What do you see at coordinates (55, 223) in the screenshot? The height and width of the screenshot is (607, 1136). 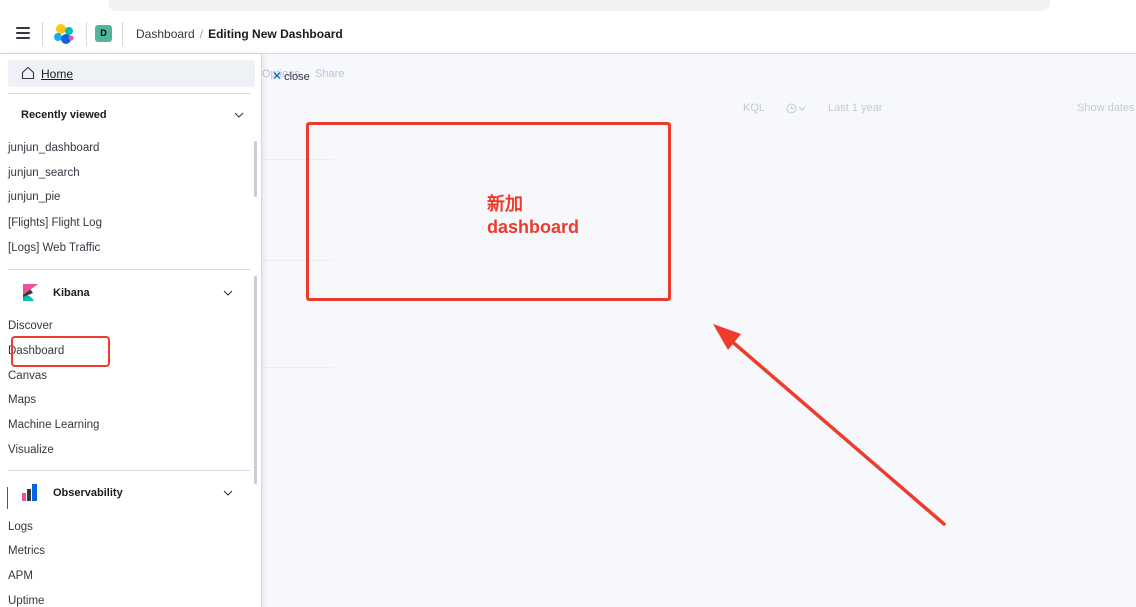 I see `recent-item: [Flights] Flight Log` at bounding box center [55, 223].